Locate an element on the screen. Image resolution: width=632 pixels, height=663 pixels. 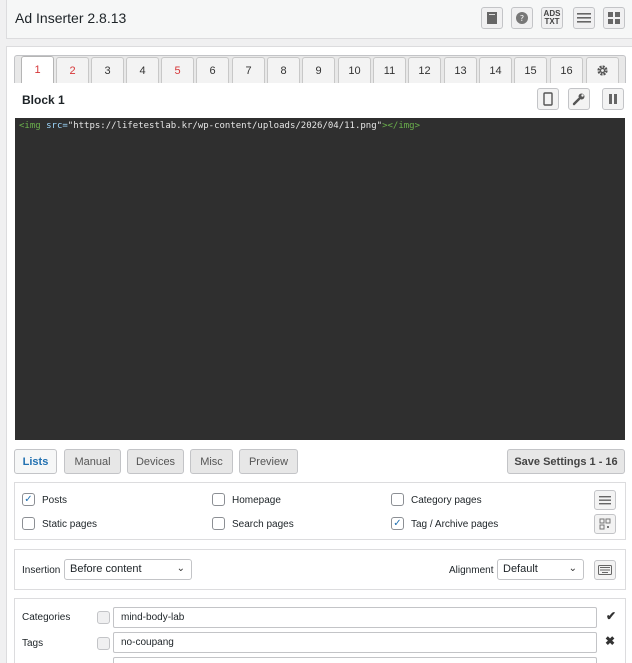
tag-archive-label: Tag / Archive pages is located at coordinates (455, 524).